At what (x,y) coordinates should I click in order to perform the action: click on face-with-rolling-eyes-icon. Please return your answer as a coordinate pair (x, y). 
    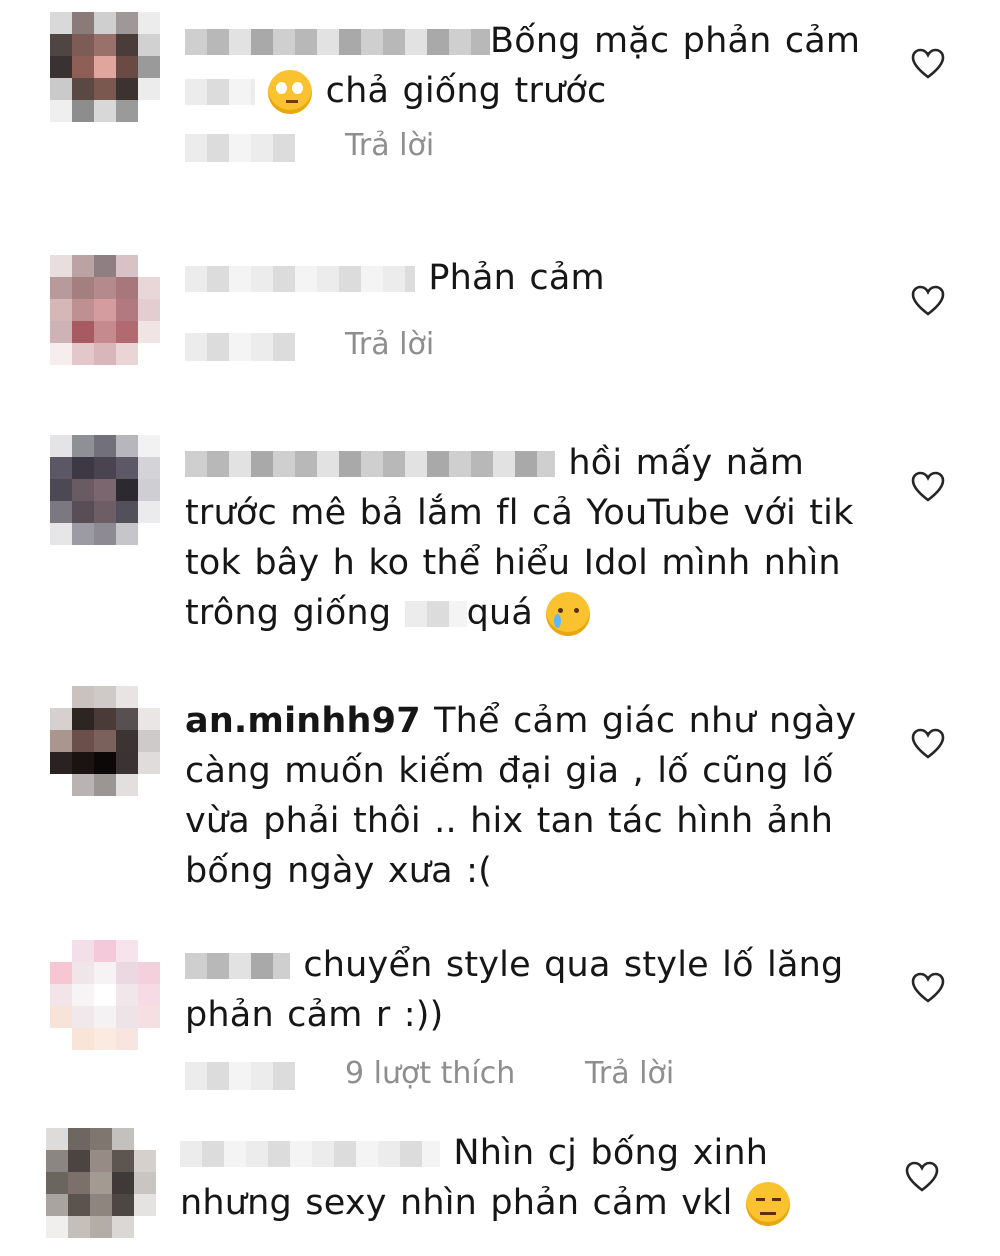
    Looking at the image, I should click on (290, 92).